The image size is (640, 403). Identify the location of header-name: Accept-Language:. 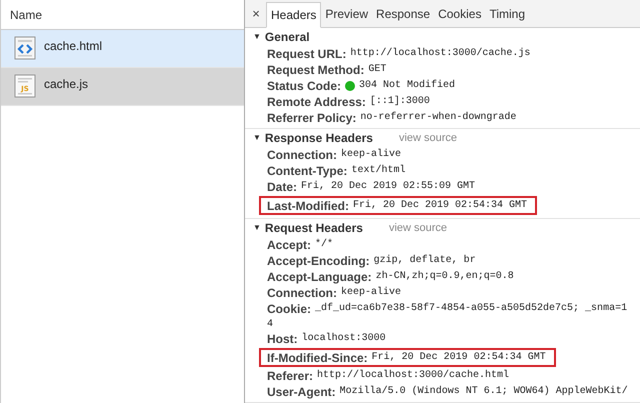
(319, 277).